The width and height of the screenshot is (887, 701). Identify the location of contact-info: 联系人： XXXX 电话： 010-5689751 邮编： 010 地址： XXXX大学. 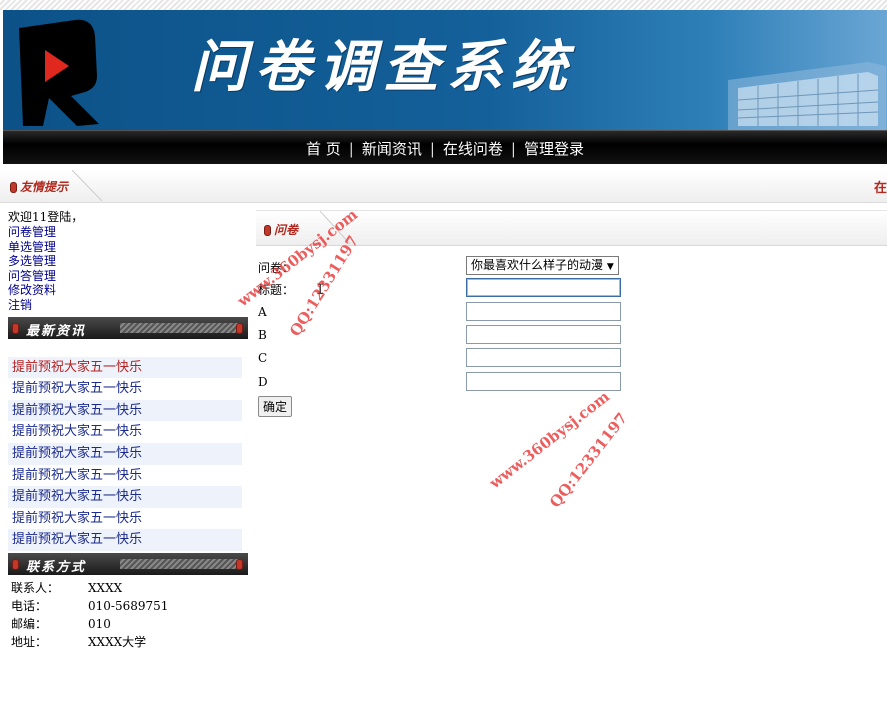
(129, 615).